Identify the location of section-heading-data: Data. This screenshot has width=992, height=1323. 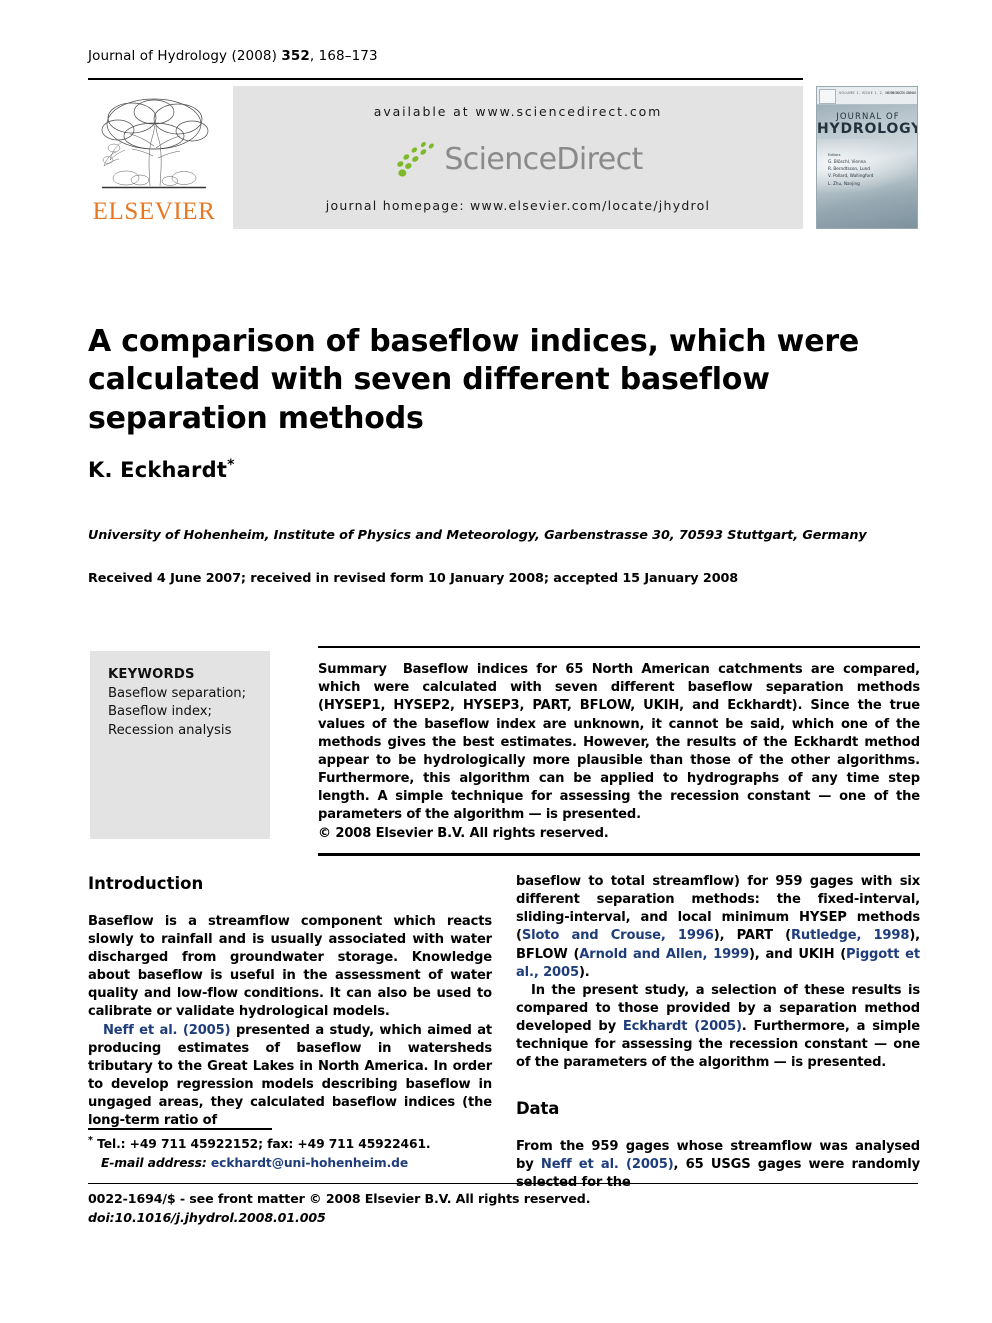
(538, 1109).